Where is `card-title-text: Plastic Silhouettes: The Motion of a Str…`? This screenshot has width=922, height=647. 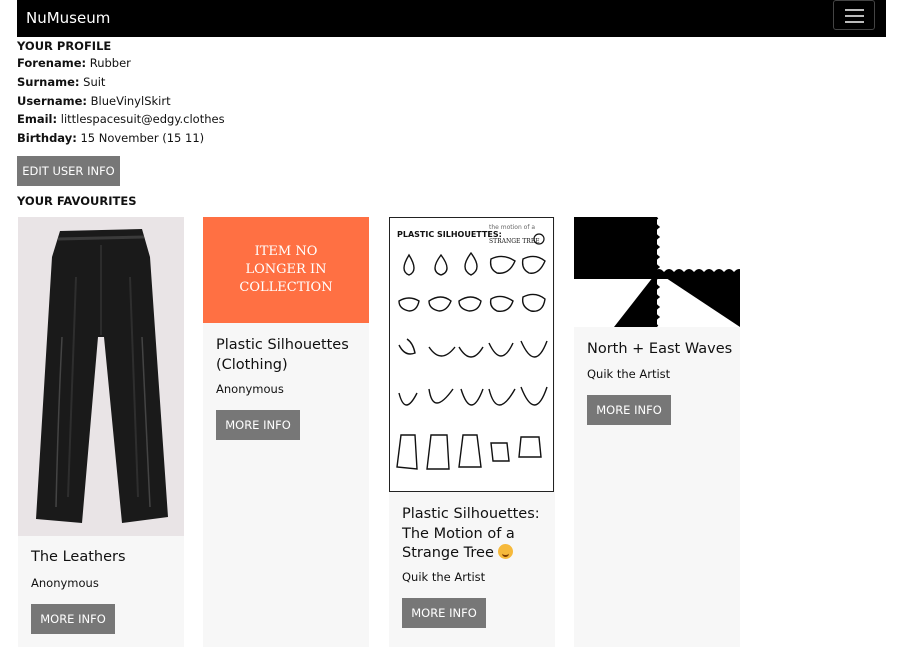
card-title-text: Plastic Silhouettes: The Motion of a Str… is located at coordinates (471, 533).